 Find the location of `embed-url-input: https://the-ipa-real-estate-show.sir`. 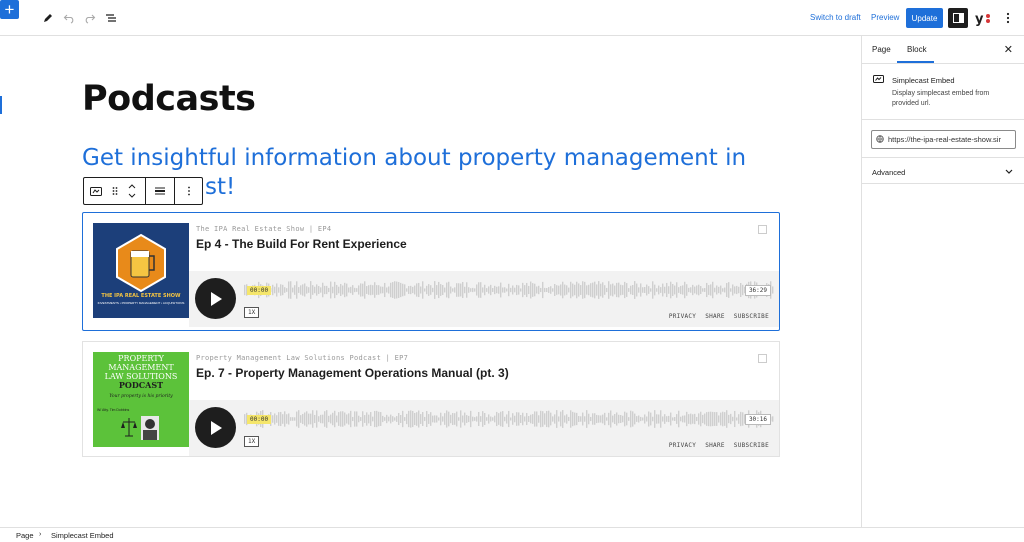

embed-url-input: https://the-ipa-real-estate-show.sir is located at coordinates (943, 139).